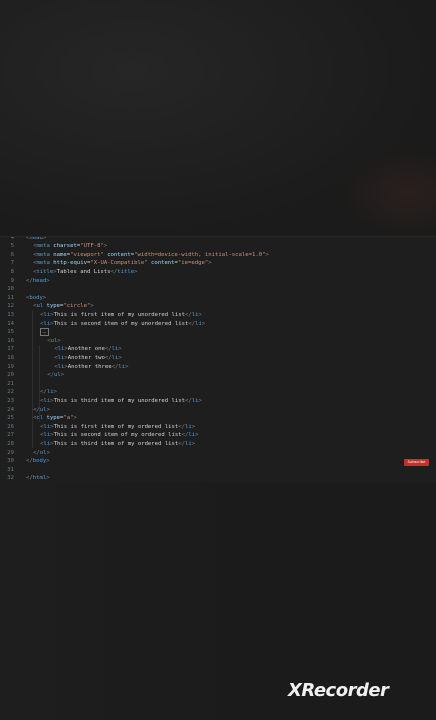  What do you see at coordinates (218, 298) in the screenshot?
I see `code-line: 11 <body>` at bounding box center [218, 298].